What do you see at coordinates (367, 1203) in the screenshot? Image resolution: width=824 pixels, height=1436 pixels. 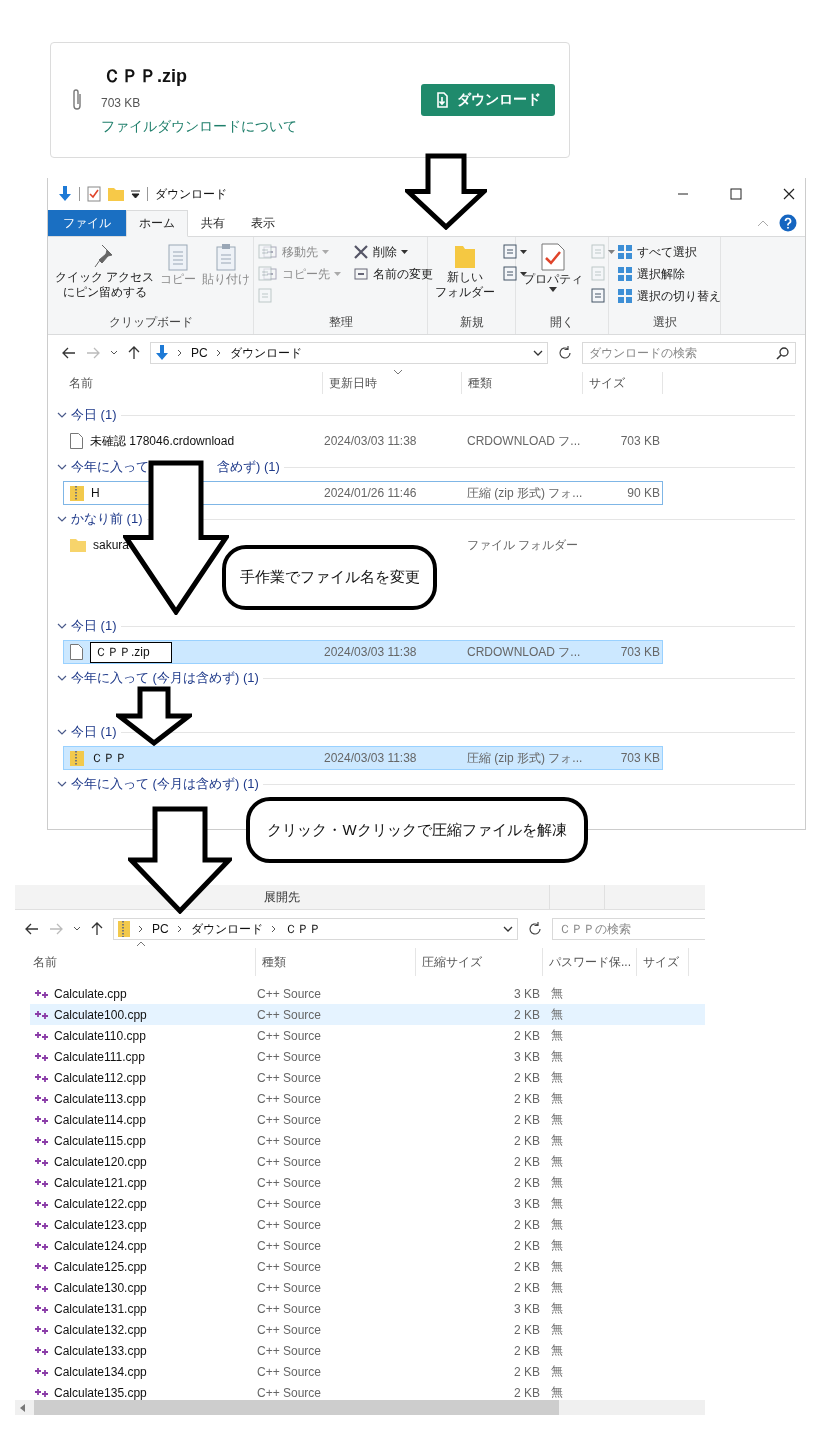 I see `file-row: Calculate122.cpp C++ Source 3 KB 無` at bounding box center [367, 1203].